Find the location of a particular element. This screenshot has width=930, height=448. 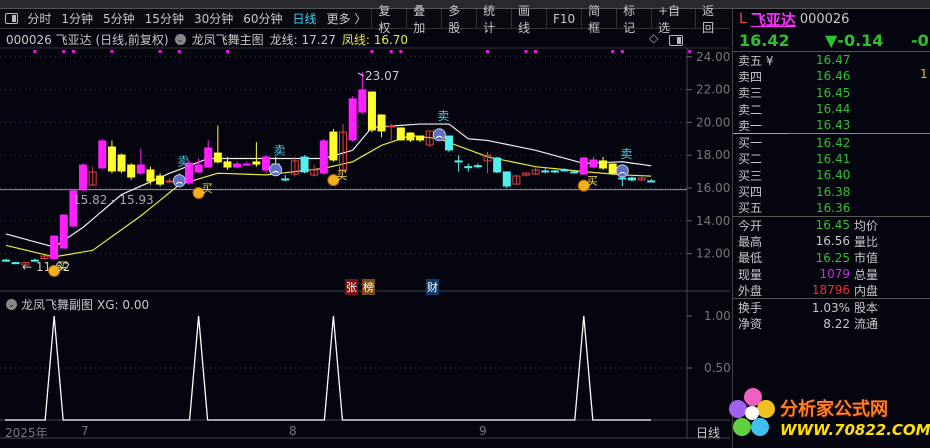

ask-row: 卖三 16.45 is located at coordinates (831, 93).